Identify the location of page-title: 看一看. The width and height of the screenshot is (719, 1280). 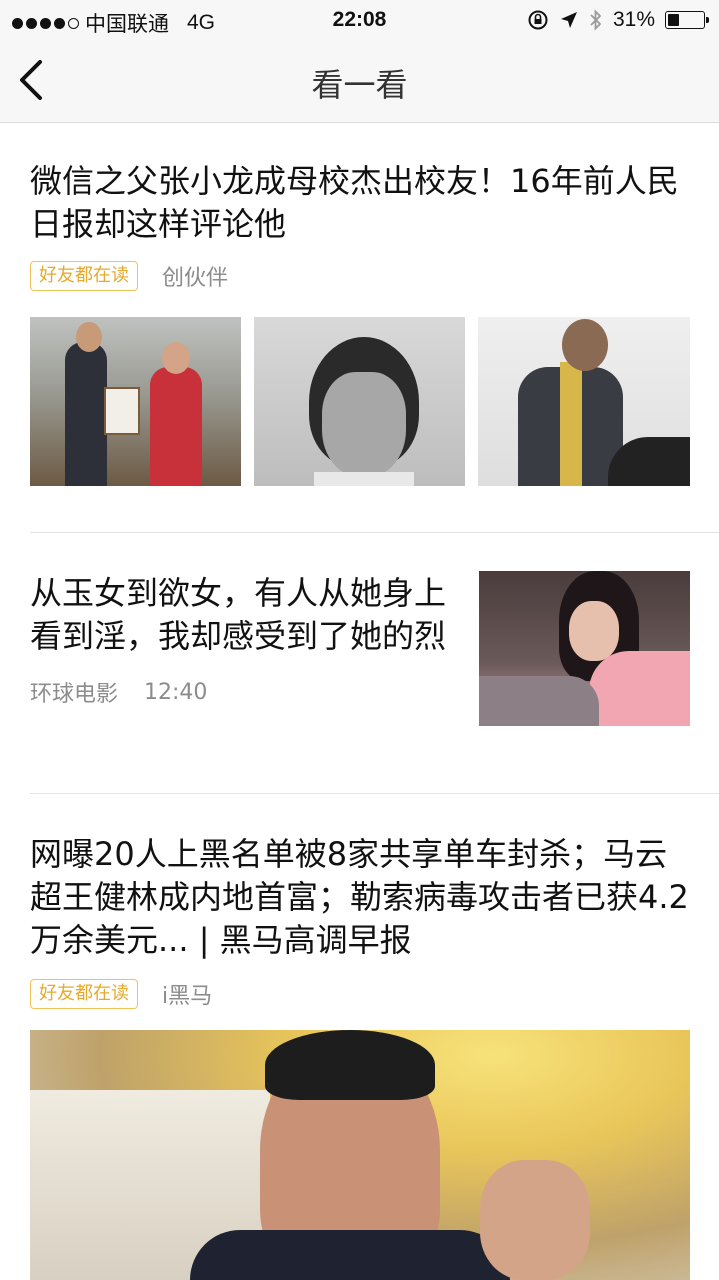
(359, 85).